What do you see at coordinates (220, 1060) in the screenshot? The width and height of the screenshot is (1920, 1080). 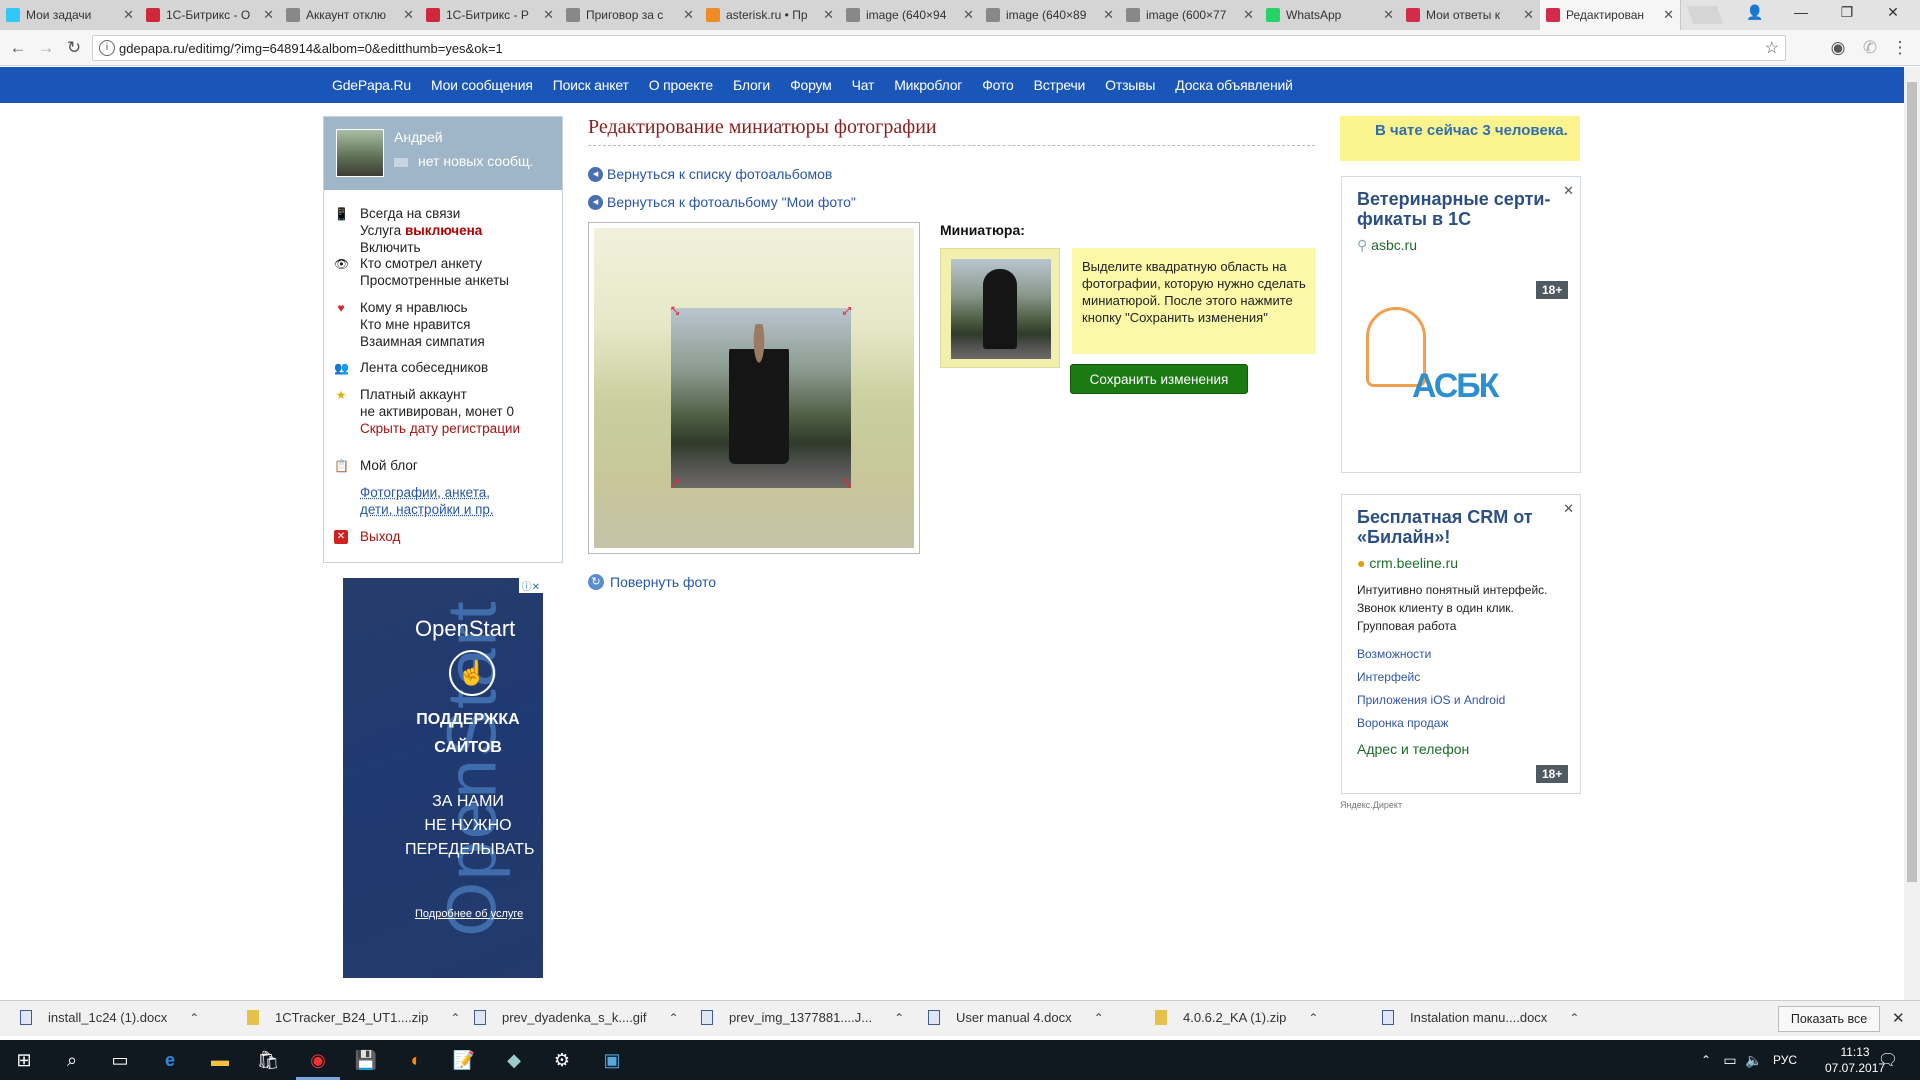 I see `explorer-icon: ▬` at bounding box center [220, 1060].